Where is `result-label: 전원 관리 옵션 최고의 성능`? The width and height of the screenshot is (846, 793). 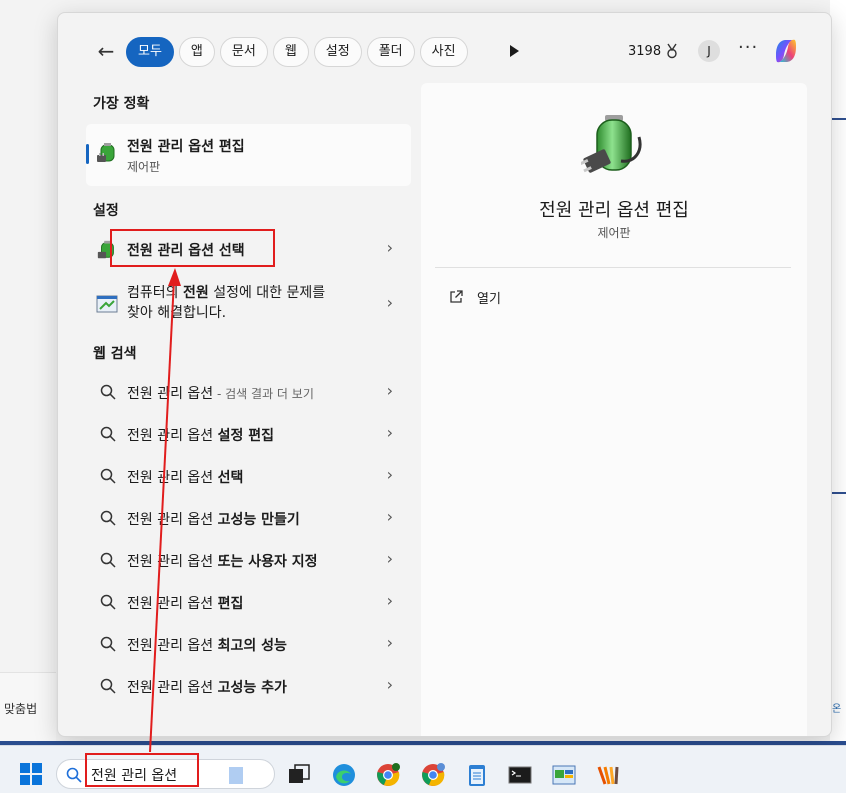
result-label: 전원 관리 옵션 최고의 성능 is located at coordinates (207, 645).